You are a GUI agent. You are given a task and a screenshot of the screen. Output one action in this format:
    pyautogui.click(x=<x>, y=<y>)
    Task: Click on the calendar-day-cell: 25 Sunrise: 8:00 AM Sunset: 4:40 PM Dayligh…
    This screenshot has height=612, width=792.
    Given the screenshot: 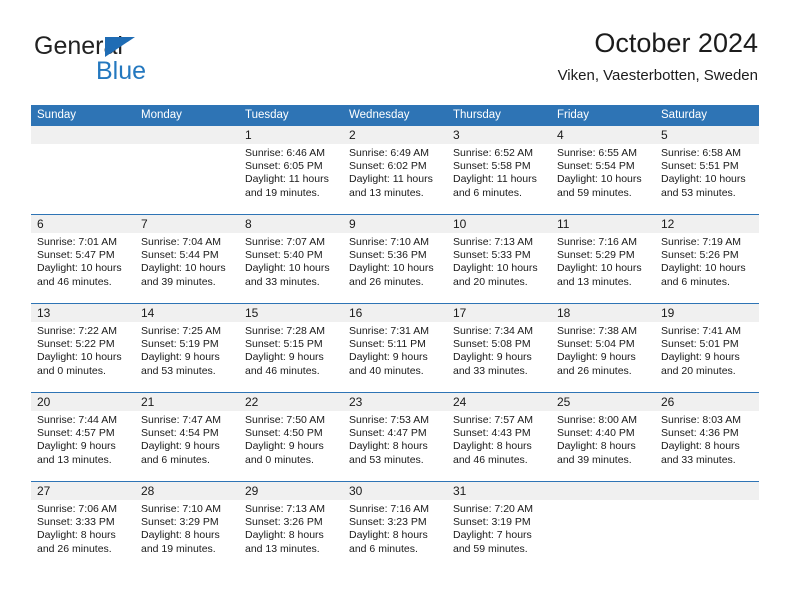 What is the action you would take?
    pyautogui.click(x=603, y=437)
    